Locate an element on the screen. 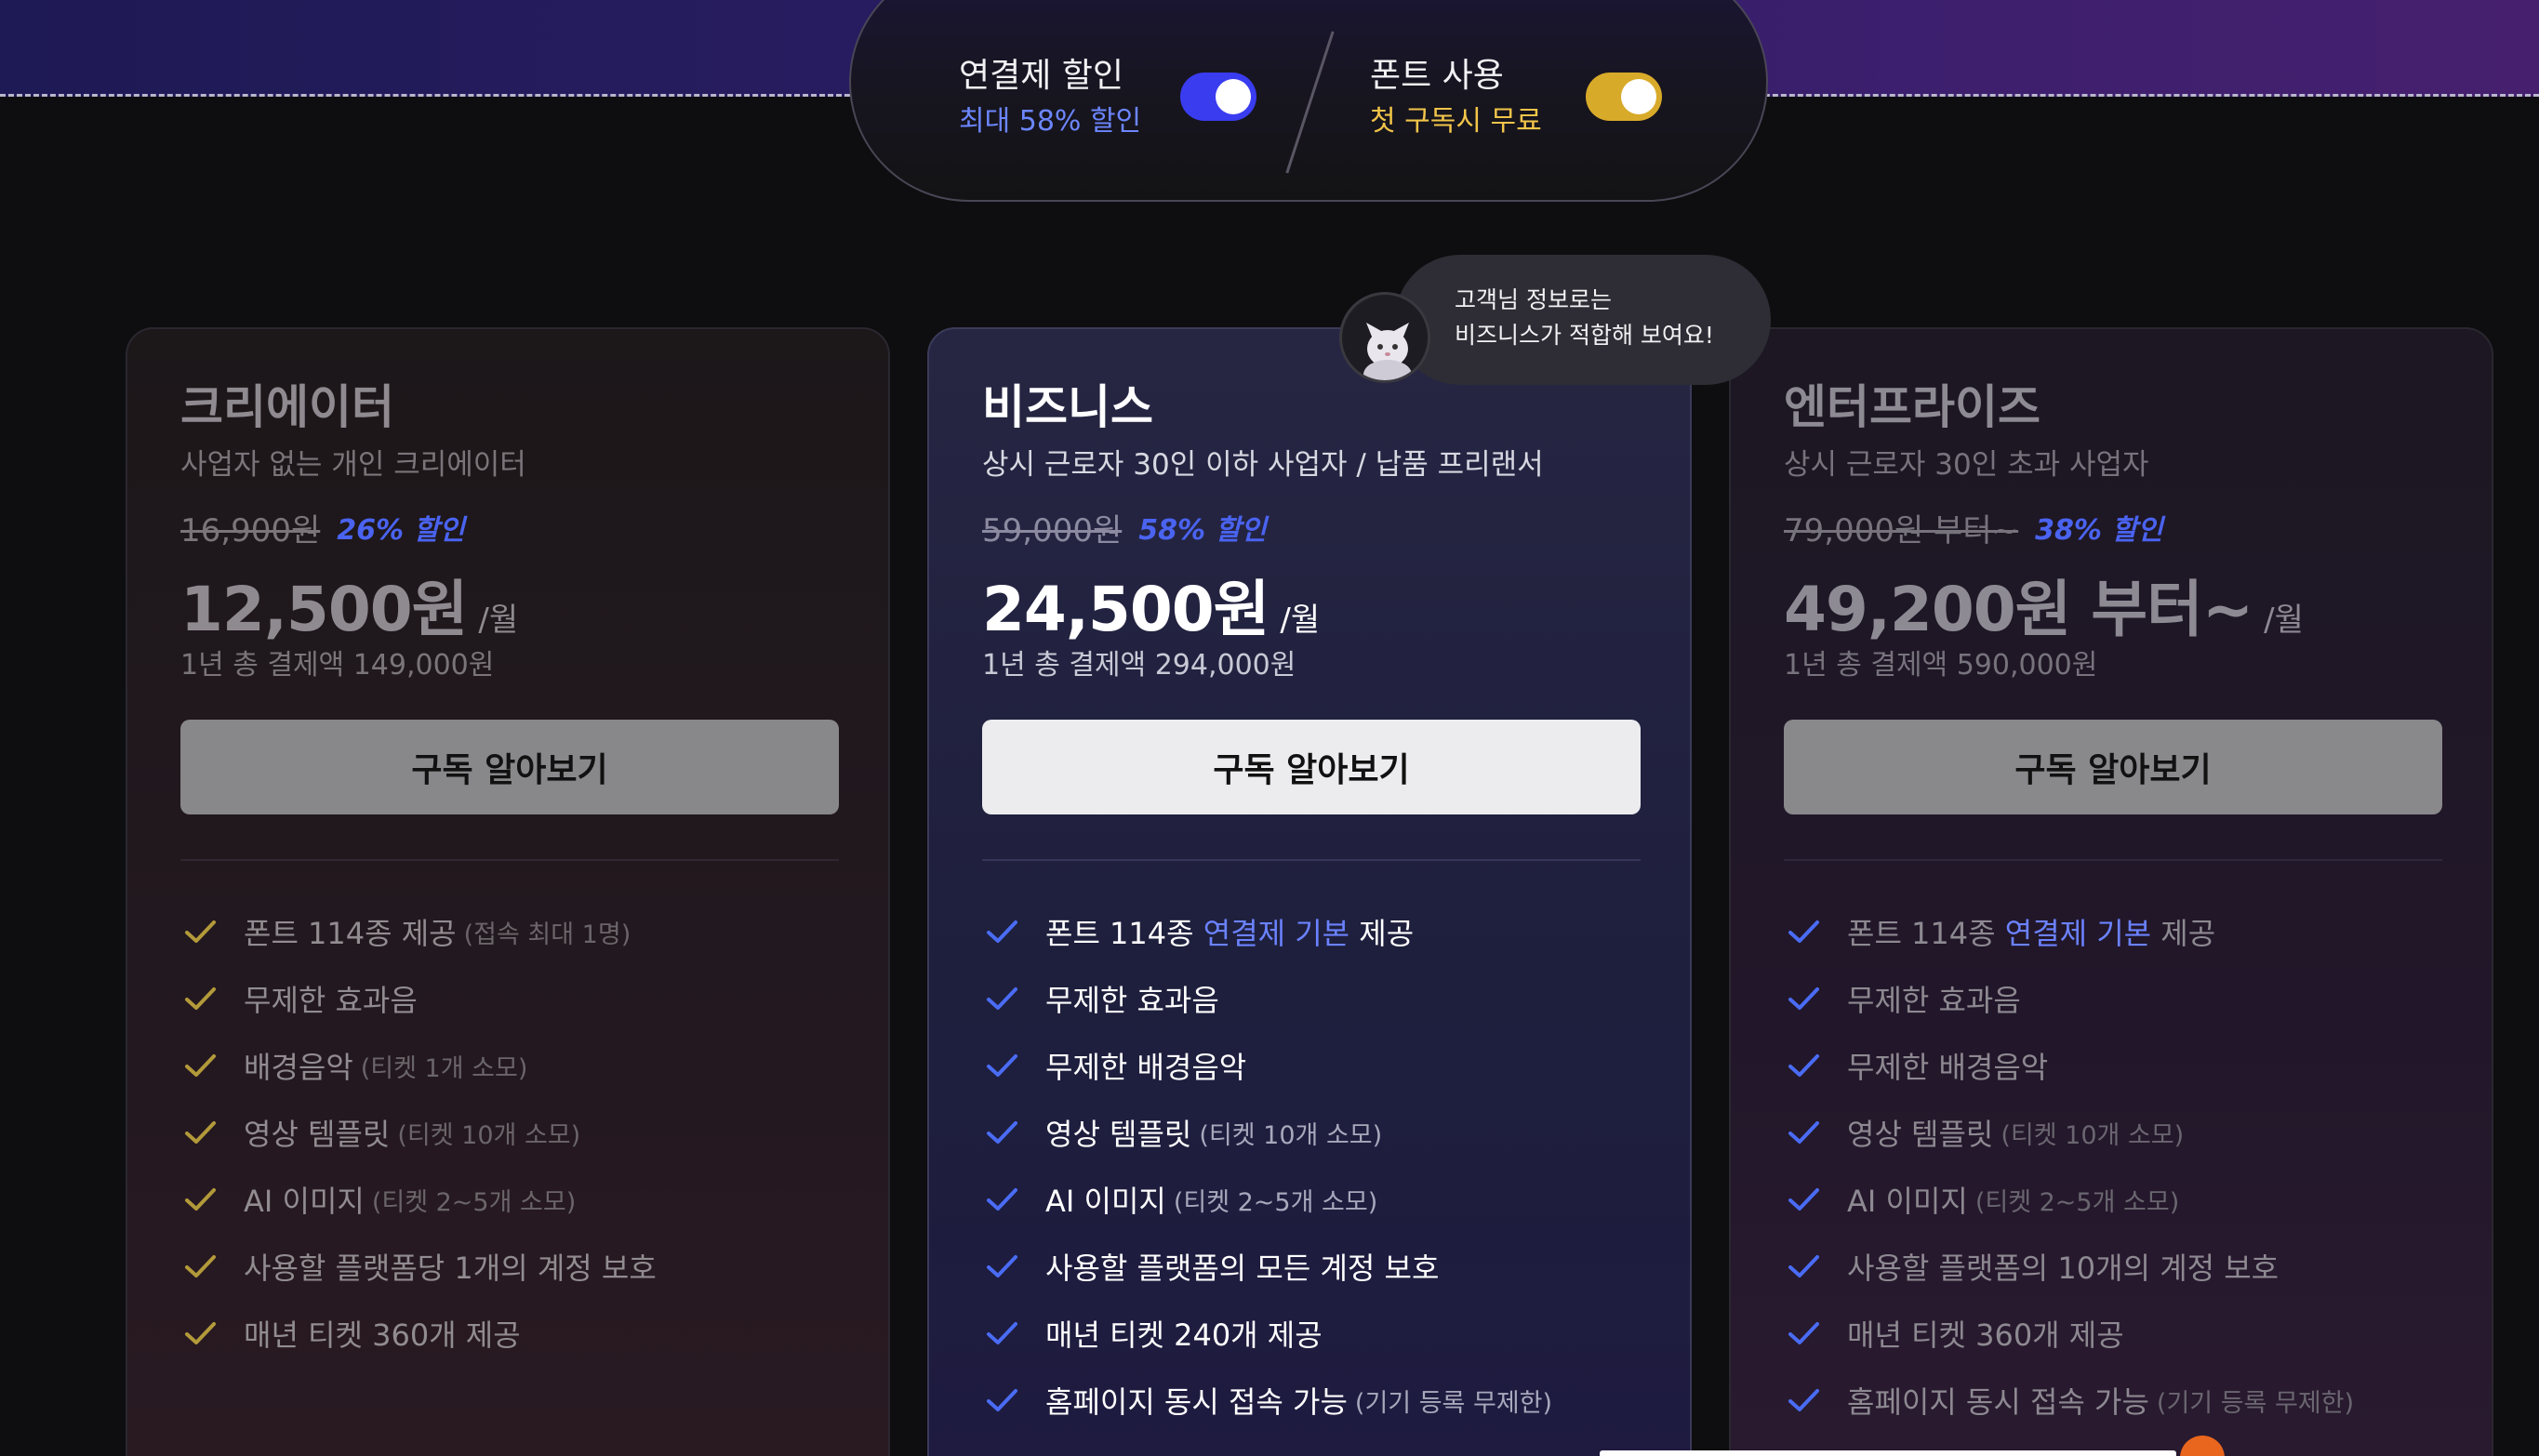  cat-avatar-icon is located at coordinates (1385, 337).